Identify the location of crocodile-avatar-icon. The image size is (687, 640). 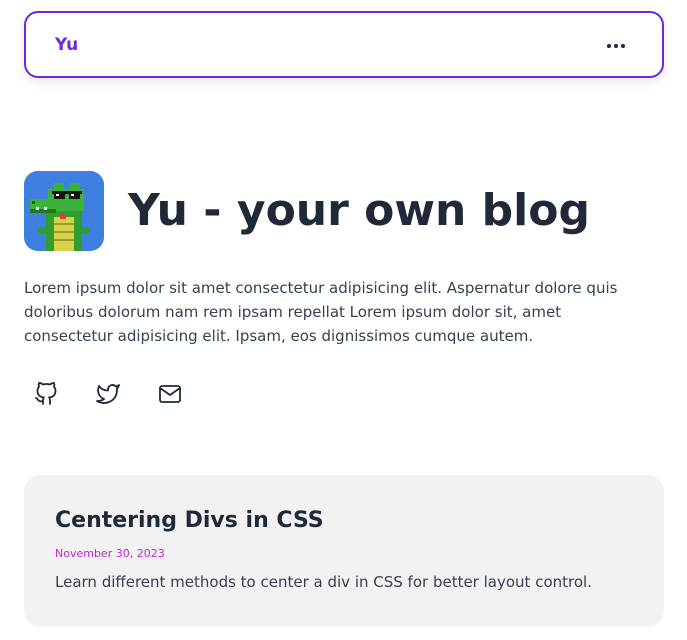
(64, 211).